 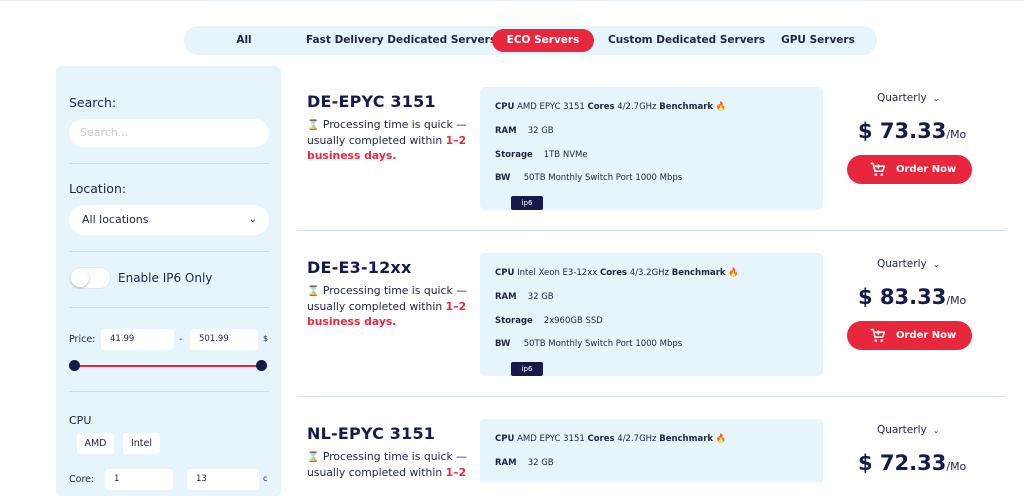 What do you see at coordinates (169, 220) in the screenshot?
I see `location-select: All locations ⌄` at bounding box center [169, 220].